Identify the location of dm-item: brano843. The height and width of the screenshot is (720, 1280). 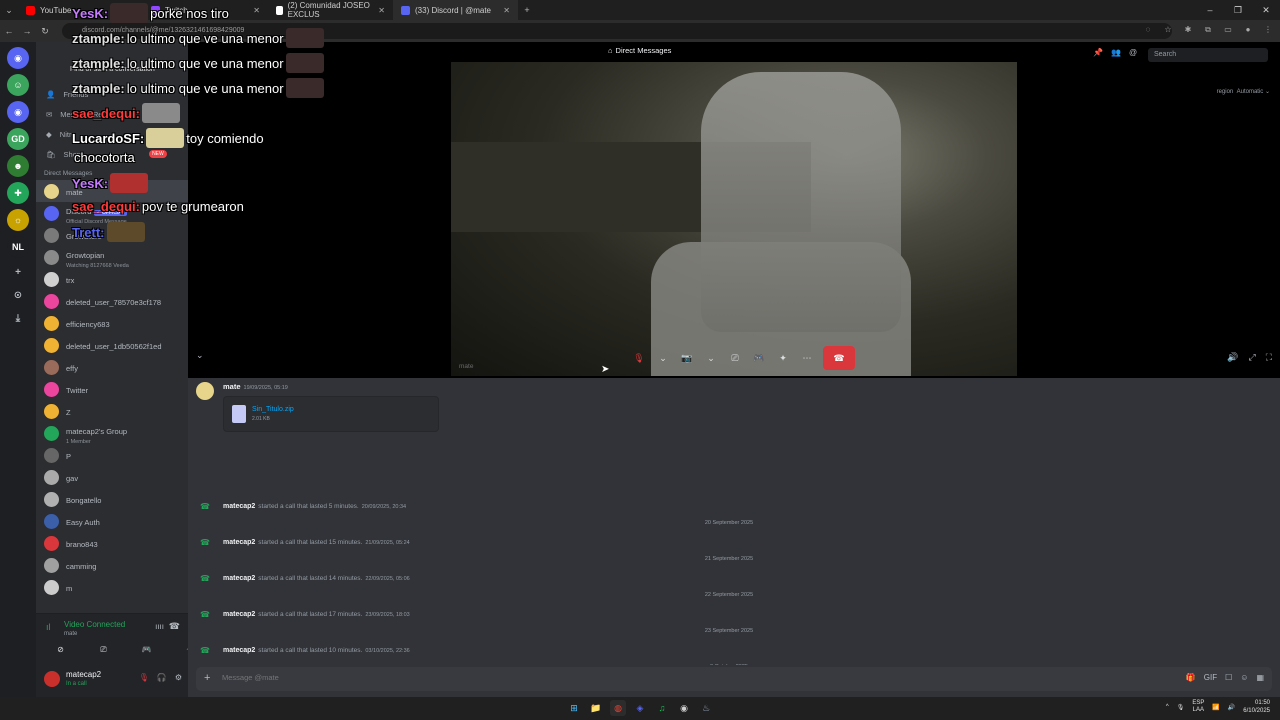
(112, 543).